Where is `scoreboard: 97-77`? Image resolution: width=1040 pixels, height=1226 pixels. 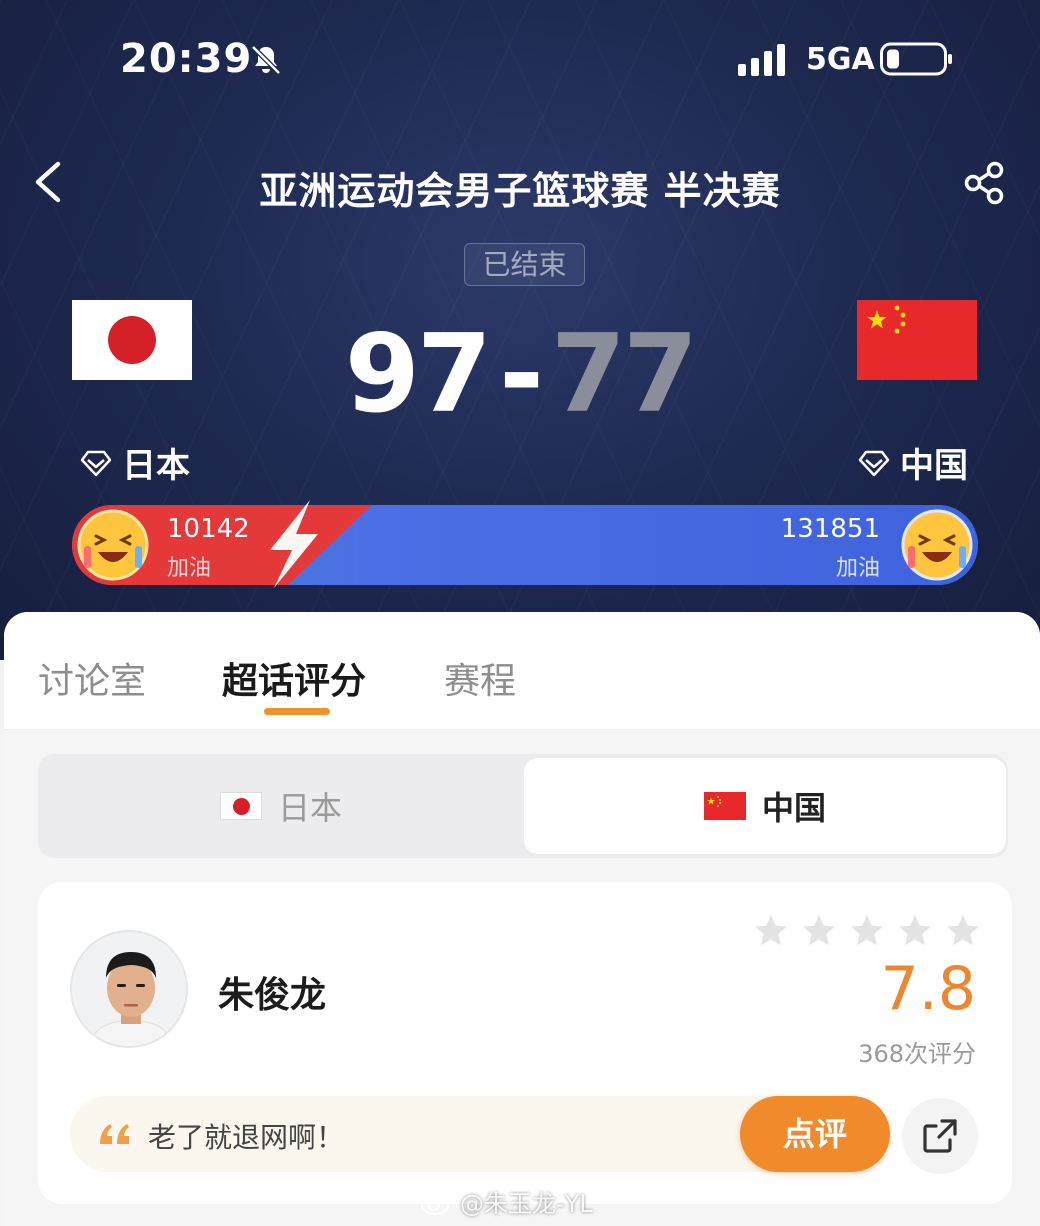
scoreboard: 97-77 is located at coordinates (520, 374).